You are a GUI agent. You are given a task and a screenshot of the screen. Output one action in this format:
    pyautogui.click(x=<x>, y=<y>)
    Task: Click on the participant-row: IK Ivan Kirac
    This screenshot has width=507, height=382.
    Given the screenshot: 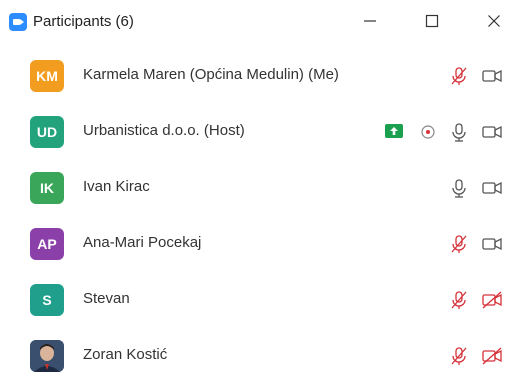 What is the action you would take?
    pyautogui.click(x=253, y=186)
    